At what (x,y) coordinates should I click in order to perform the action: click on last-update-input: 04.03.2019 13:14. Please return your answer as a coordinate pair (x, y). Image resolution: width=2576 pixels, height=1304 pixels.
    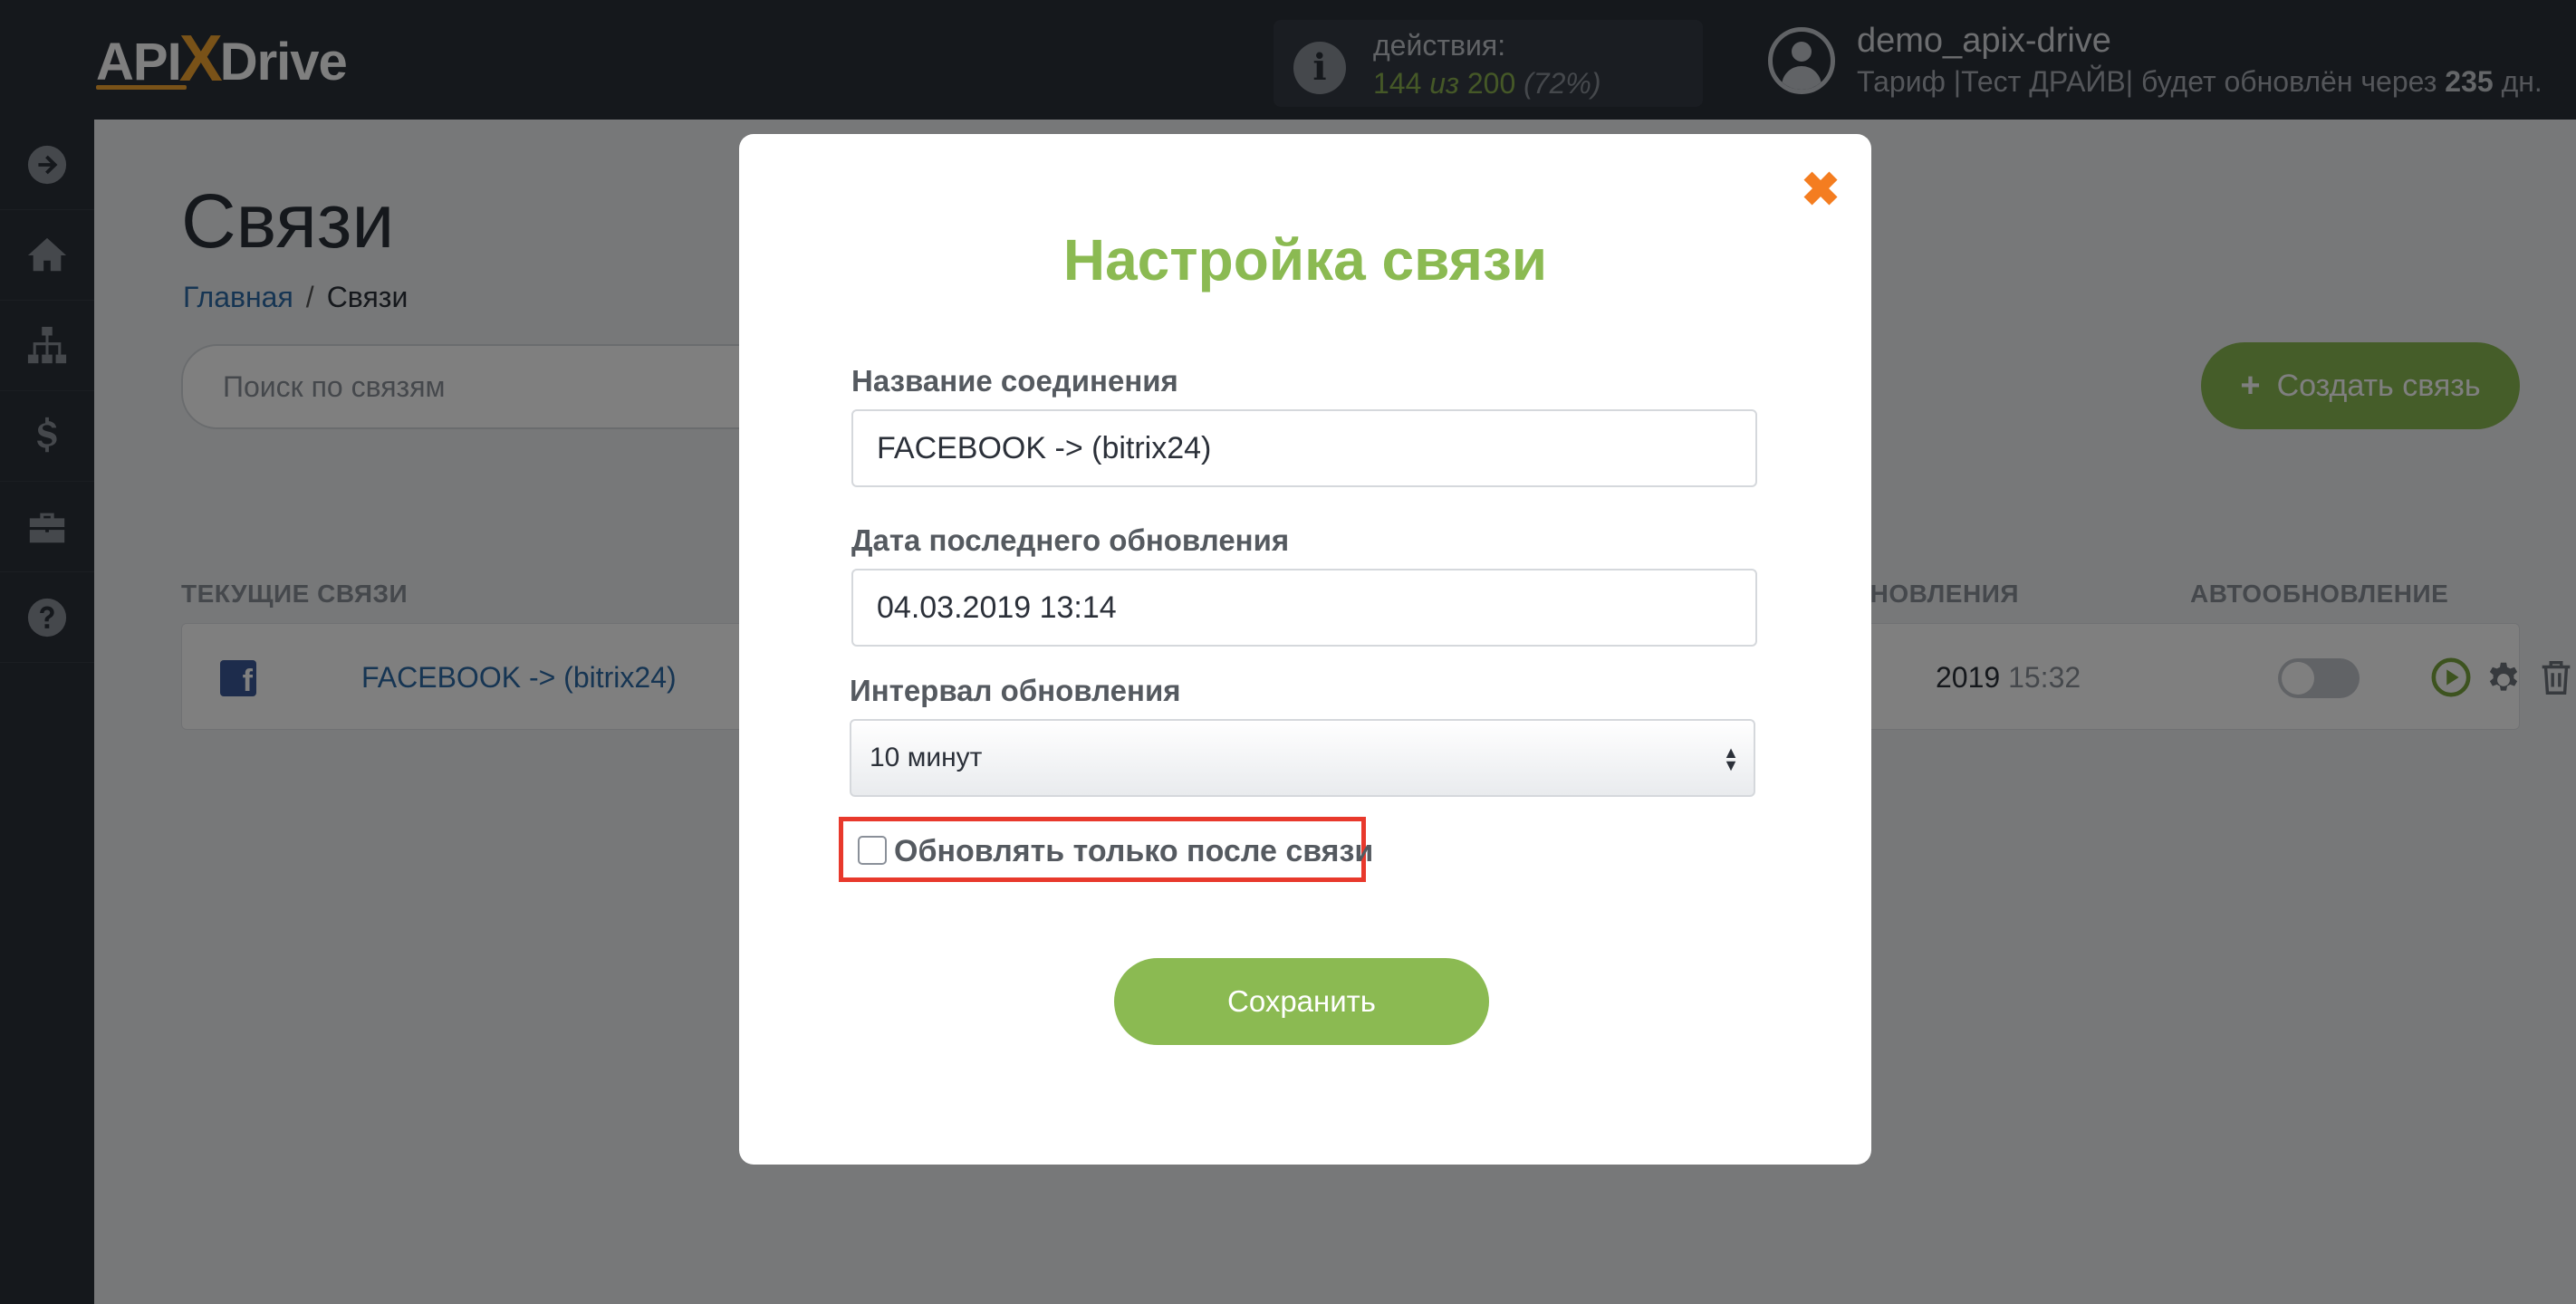
    Looking at the image, I should click on (1304, 608).